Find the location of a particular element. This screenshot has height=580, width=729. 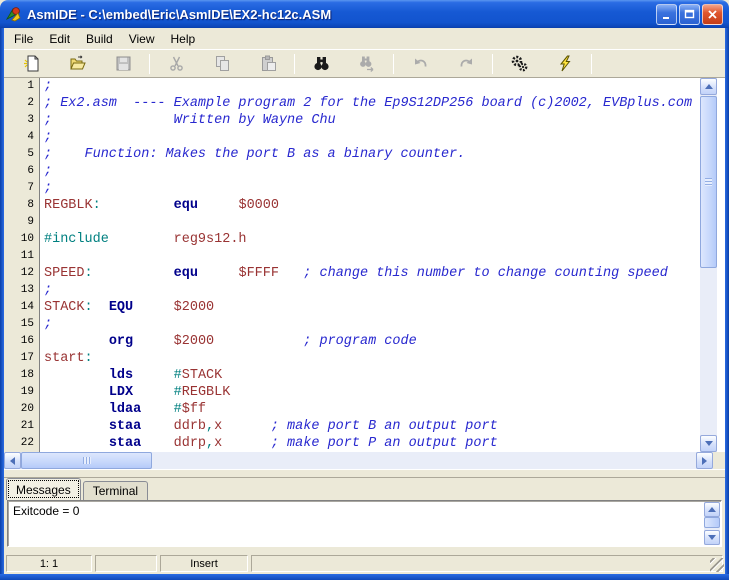

code-line: 6; is located at coordinates (364, 171).